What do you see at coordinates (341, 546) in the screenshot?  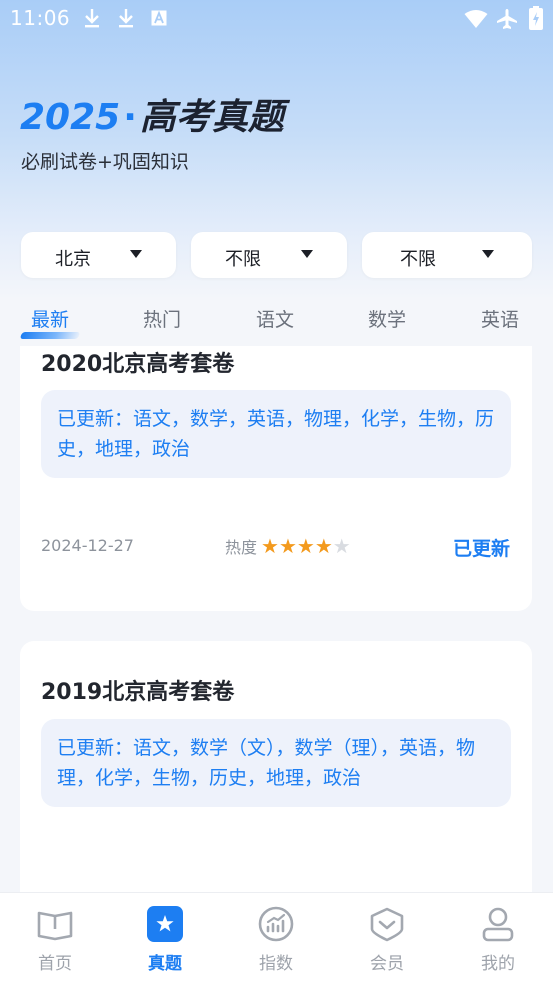 I see `star-empty-icon: ★` at bounding box center [341, 546].